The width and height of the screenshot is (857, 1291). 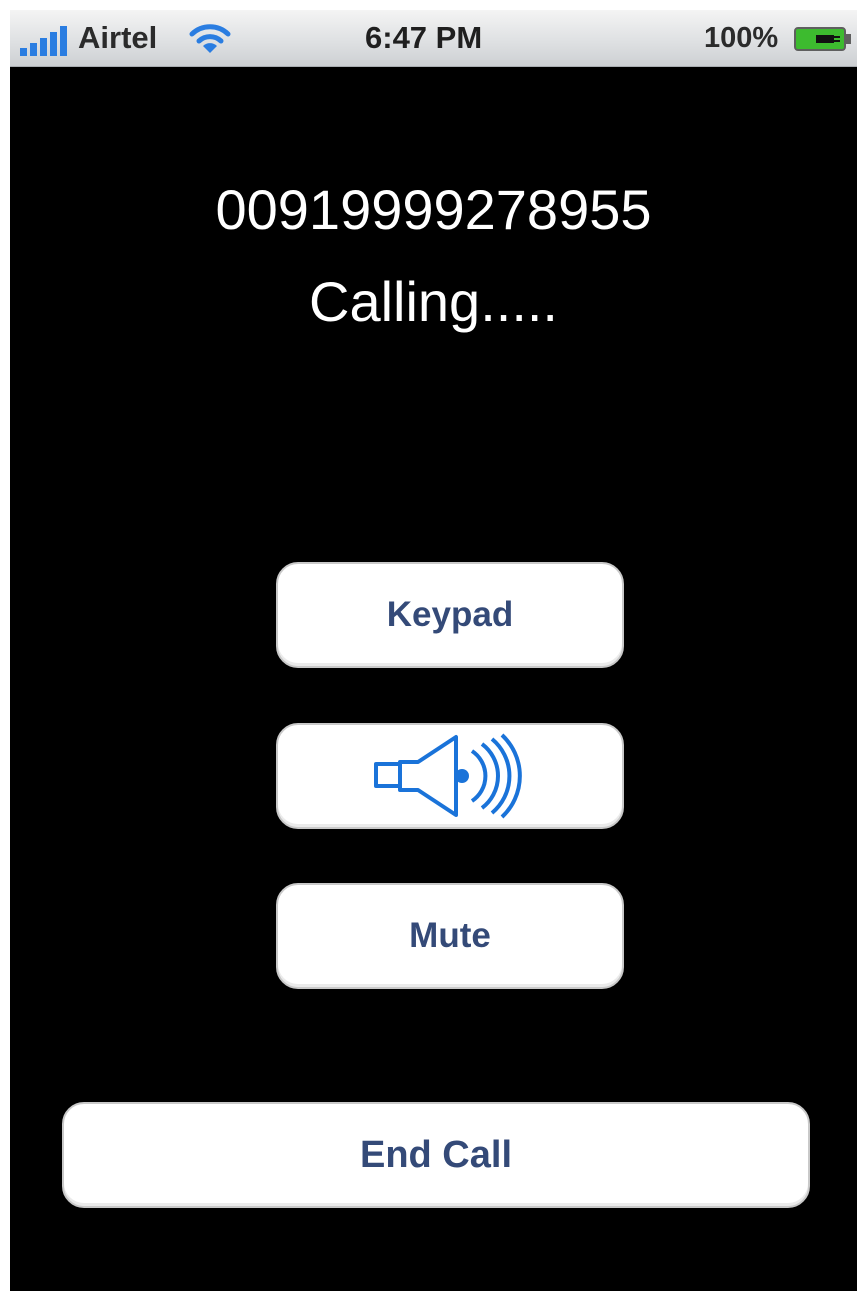 I want to click on status-bar: Airtel 6:47 PM 100%, so click(x=433, y=38).